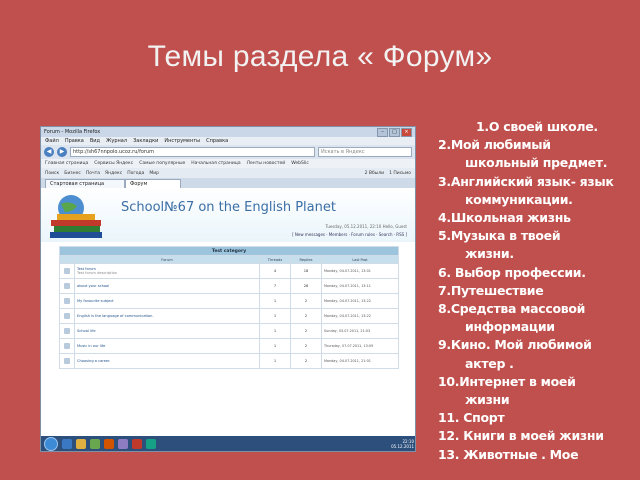  What do you see at coordinates (52, 141) in the screenshot?
I see `menu-file: Файл` at bounding box center [52, 141].